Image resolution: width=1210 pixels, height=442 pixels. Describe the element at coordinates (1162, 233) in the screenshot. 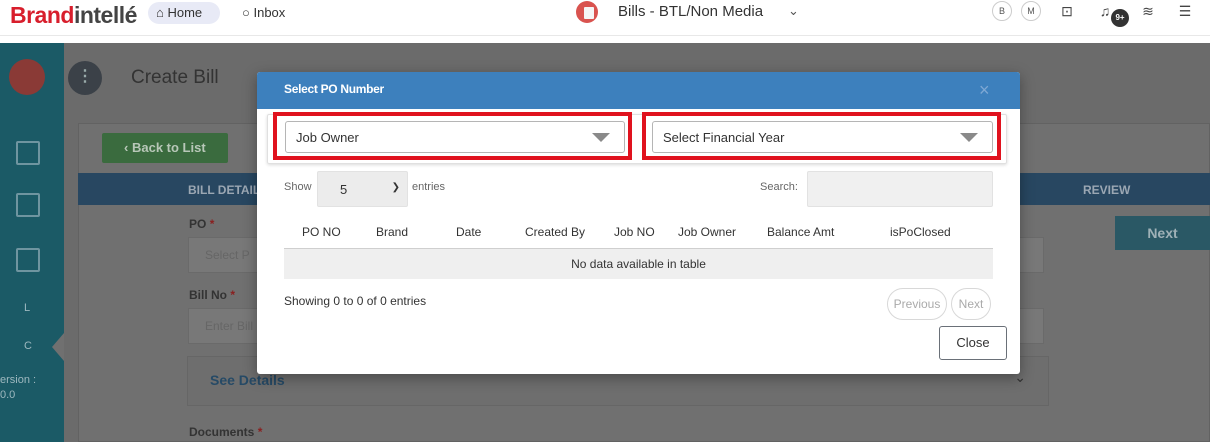

I see `next-button: Next` at that location.